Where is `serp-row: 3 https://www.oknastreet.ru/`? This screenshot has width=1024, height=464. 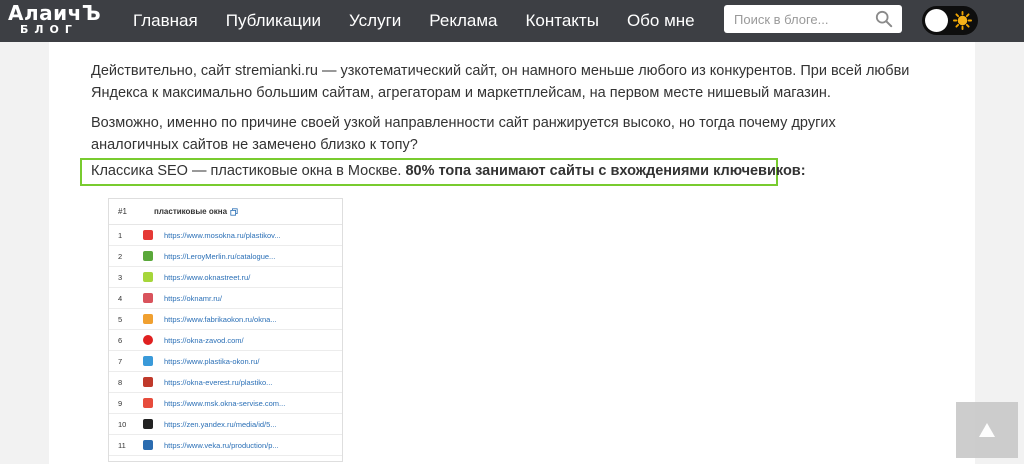 serp-row: 3 https://www.oknastreet.ru/ is located at coordinates (225, 277).